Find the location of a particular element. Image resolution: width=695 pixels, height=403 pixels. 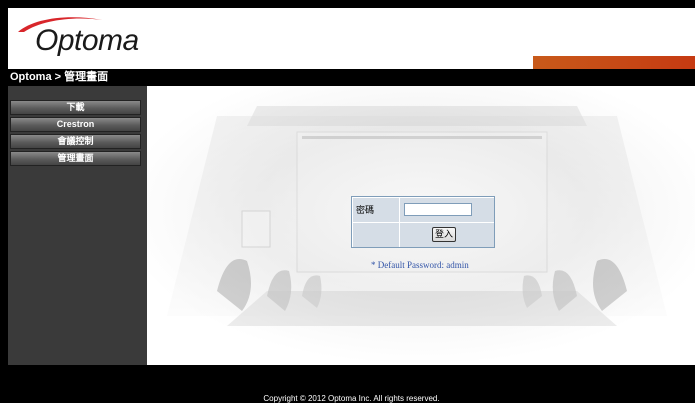

password-label: 密碼 is located at coordinates (376, 210).